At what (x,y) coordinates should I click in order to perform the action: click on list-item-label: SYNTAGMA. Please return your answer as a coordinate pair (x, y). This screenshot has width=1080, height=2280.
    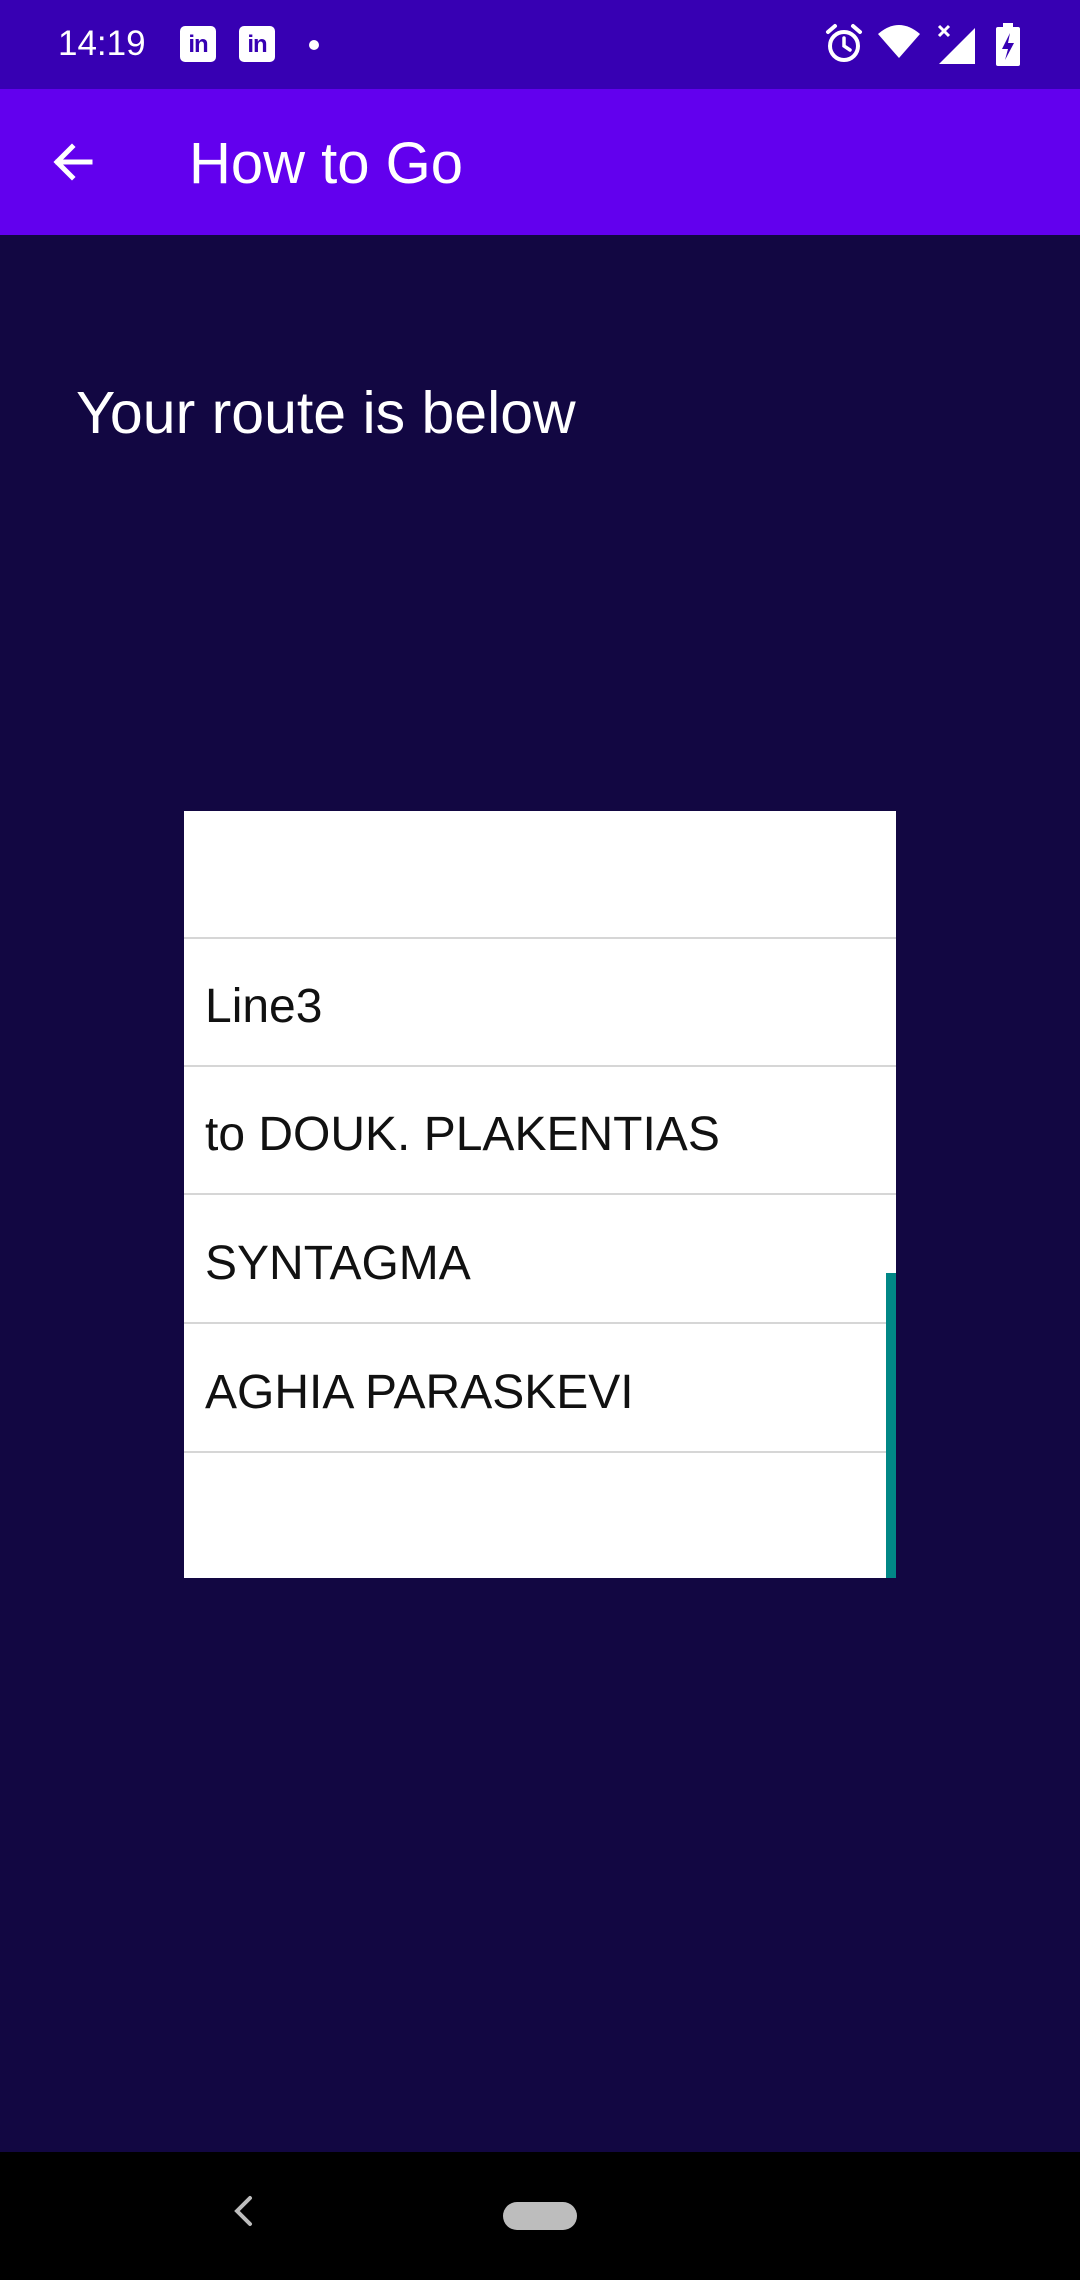
    Looking at the image, I should click on (338, 1263).